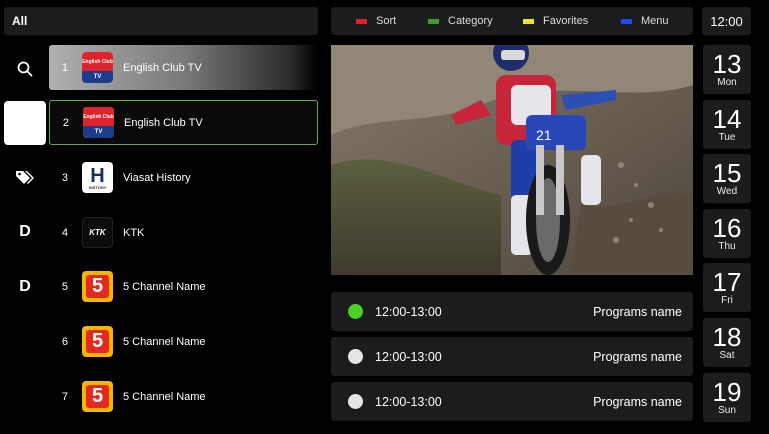 The width and height of the screenshot is (769, 434). Describe the element at coordinates (727, 392) in the screenshot. I see `date-day: 19` at that location.